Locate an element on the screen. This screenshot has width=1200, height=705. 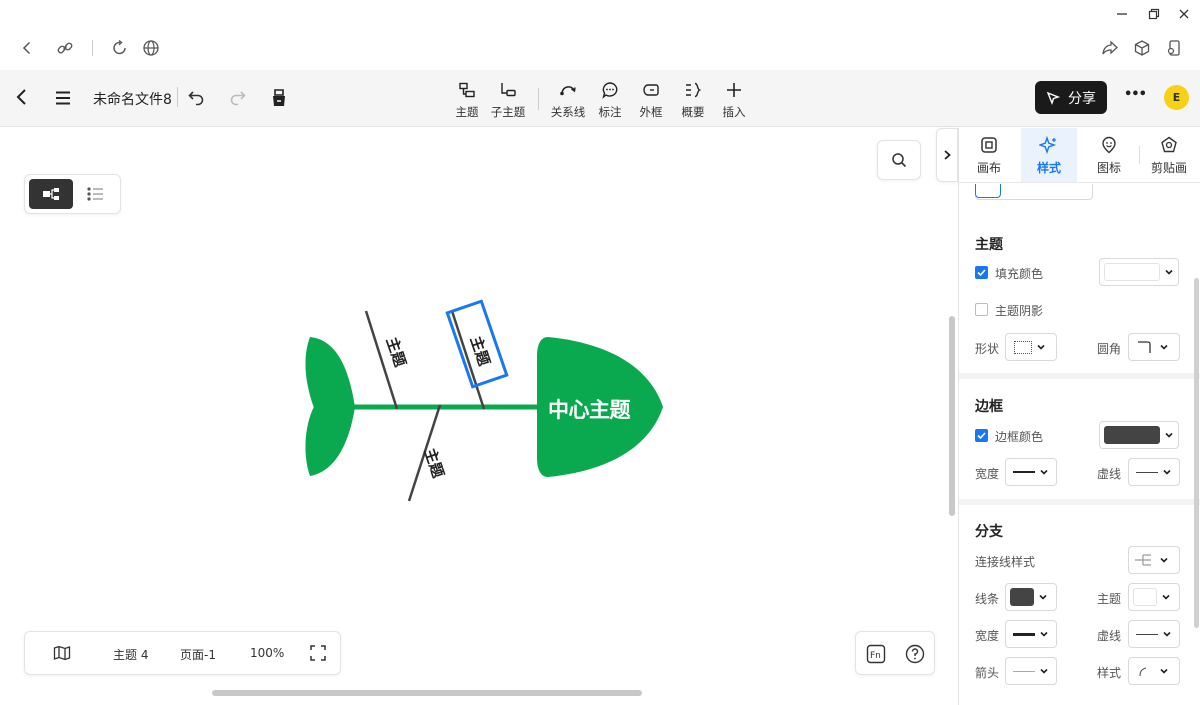
cube-icon is located at coordinates (1142, 48).